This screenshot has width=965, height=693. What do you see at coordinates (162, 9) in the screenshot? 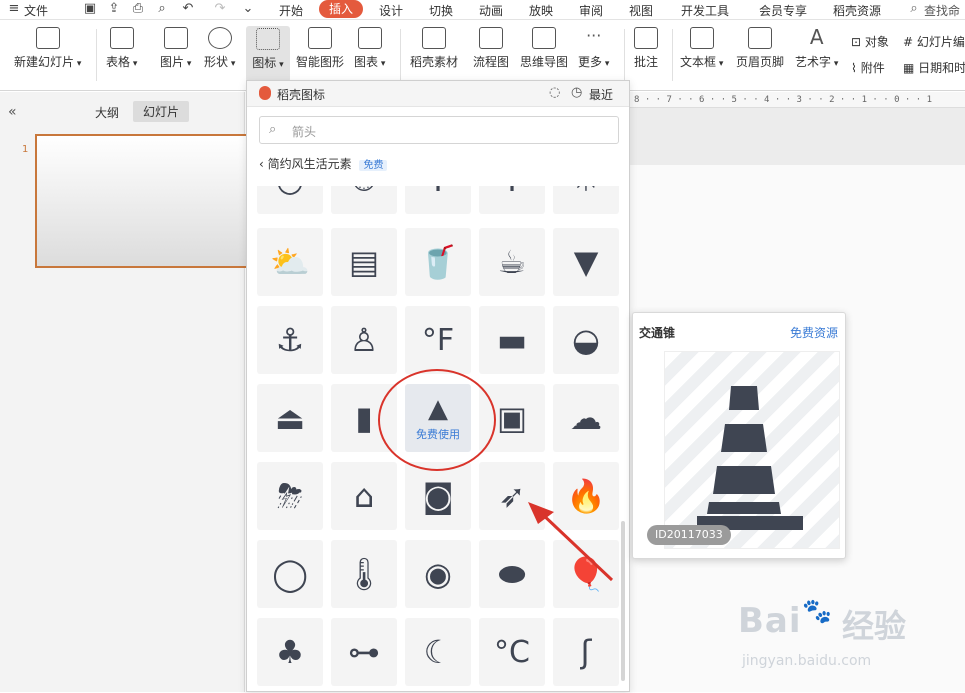
I see `preview-icon: ⌕` at bounding box center [162, 9].